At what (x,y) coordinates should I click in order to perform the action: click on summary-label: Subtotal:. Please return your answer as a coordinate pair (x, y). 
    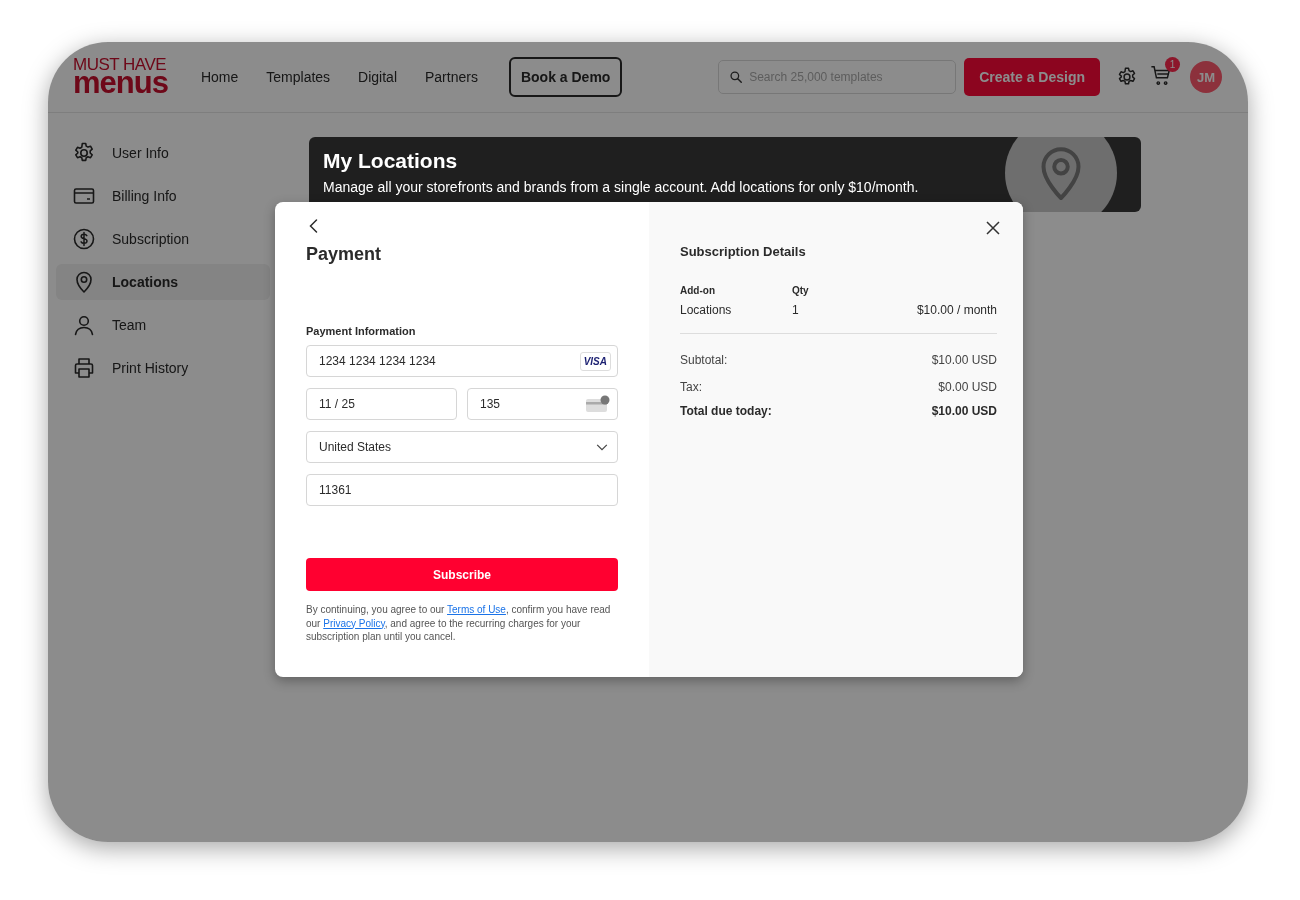
    Looking at the image, I should click on (704, 360).